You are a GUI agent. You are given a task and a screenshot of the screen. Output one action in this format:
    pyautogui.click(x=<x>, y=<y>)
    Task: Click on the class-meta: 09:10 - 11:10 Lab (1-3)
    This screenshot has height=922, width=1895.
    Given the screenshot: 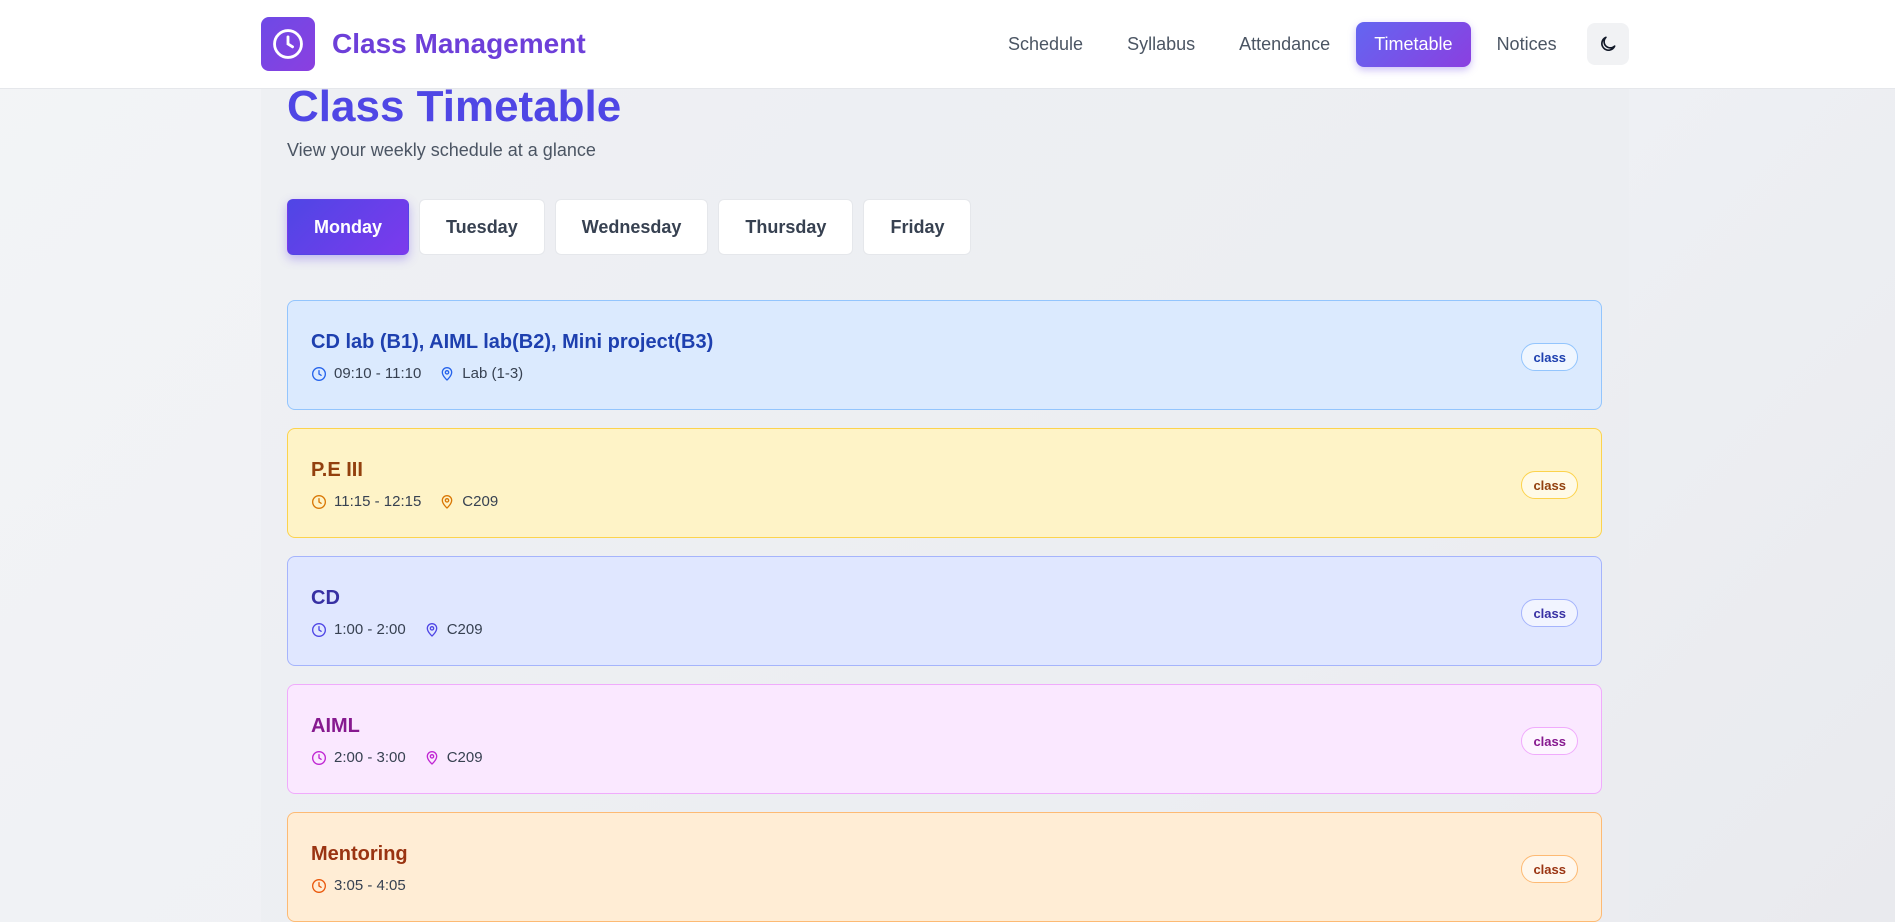 What is the action you would take?
    pyautogui.click(x=417, y=373)
    